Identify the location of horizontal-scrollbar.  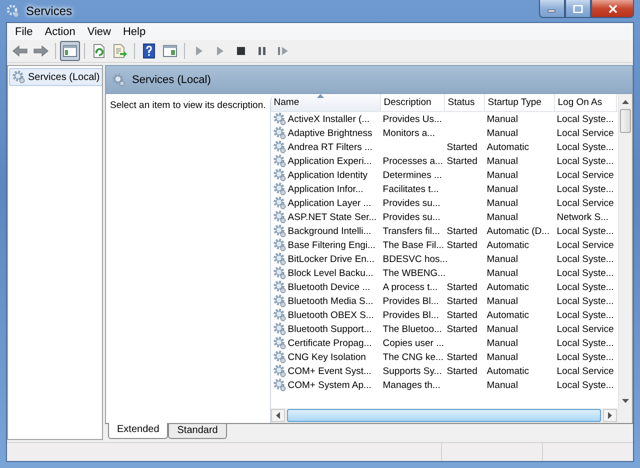
(451, 415).